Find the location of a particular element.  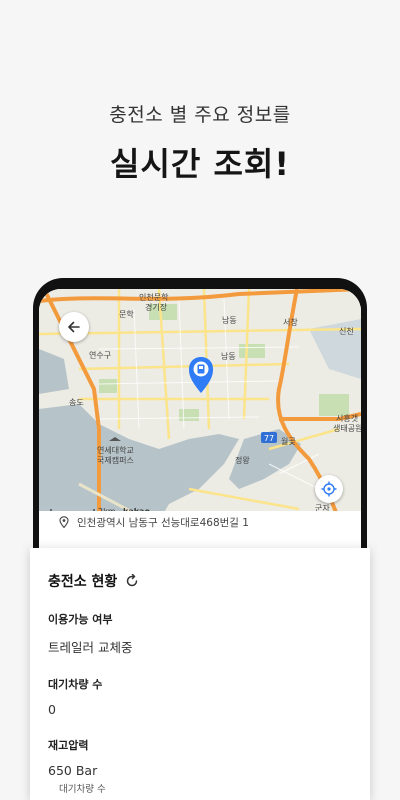

map-label-yonsei: 연세대학교 is located at coordinates (115, 450).